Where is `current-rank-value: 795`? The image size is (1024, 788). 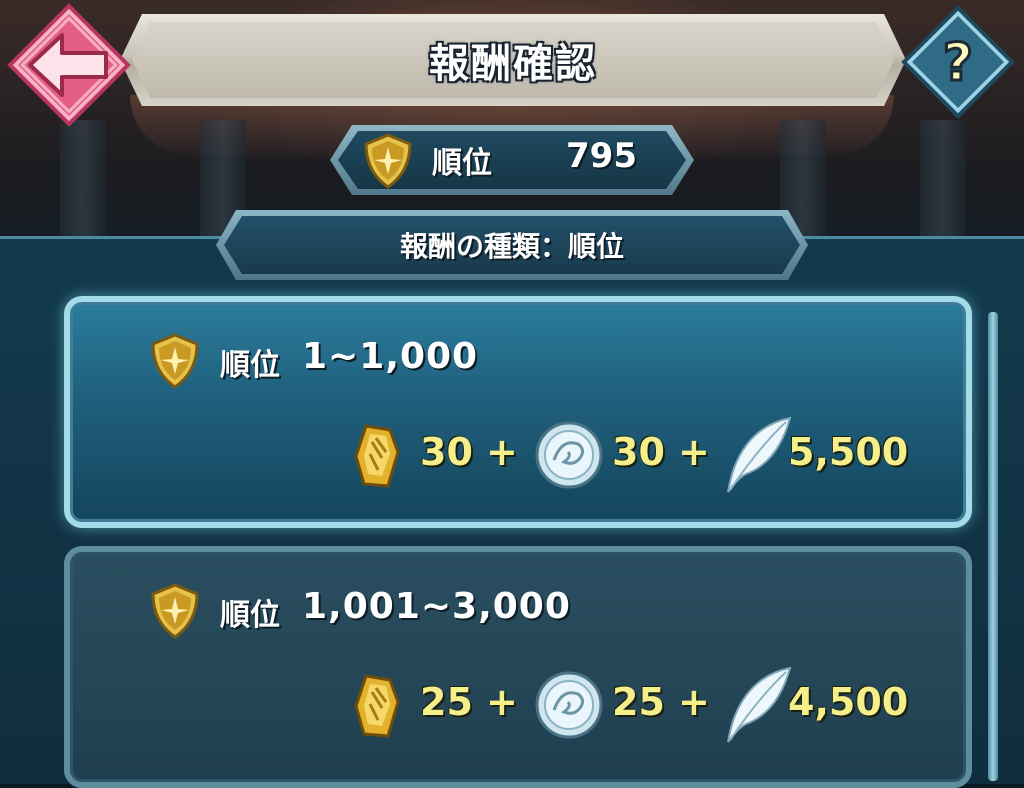
current-rank-value: 795 is located at coordinates (601, 156).